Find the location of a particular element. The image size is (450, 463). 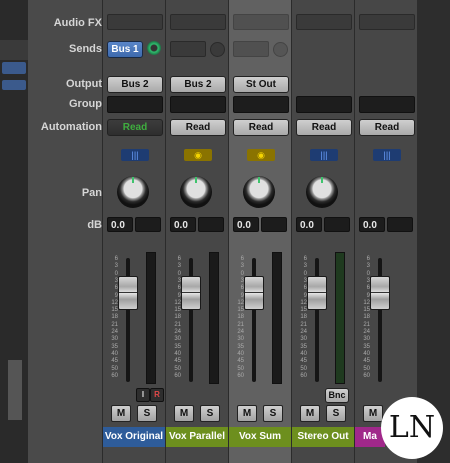

background-panel is located at coordinates (14, 50).